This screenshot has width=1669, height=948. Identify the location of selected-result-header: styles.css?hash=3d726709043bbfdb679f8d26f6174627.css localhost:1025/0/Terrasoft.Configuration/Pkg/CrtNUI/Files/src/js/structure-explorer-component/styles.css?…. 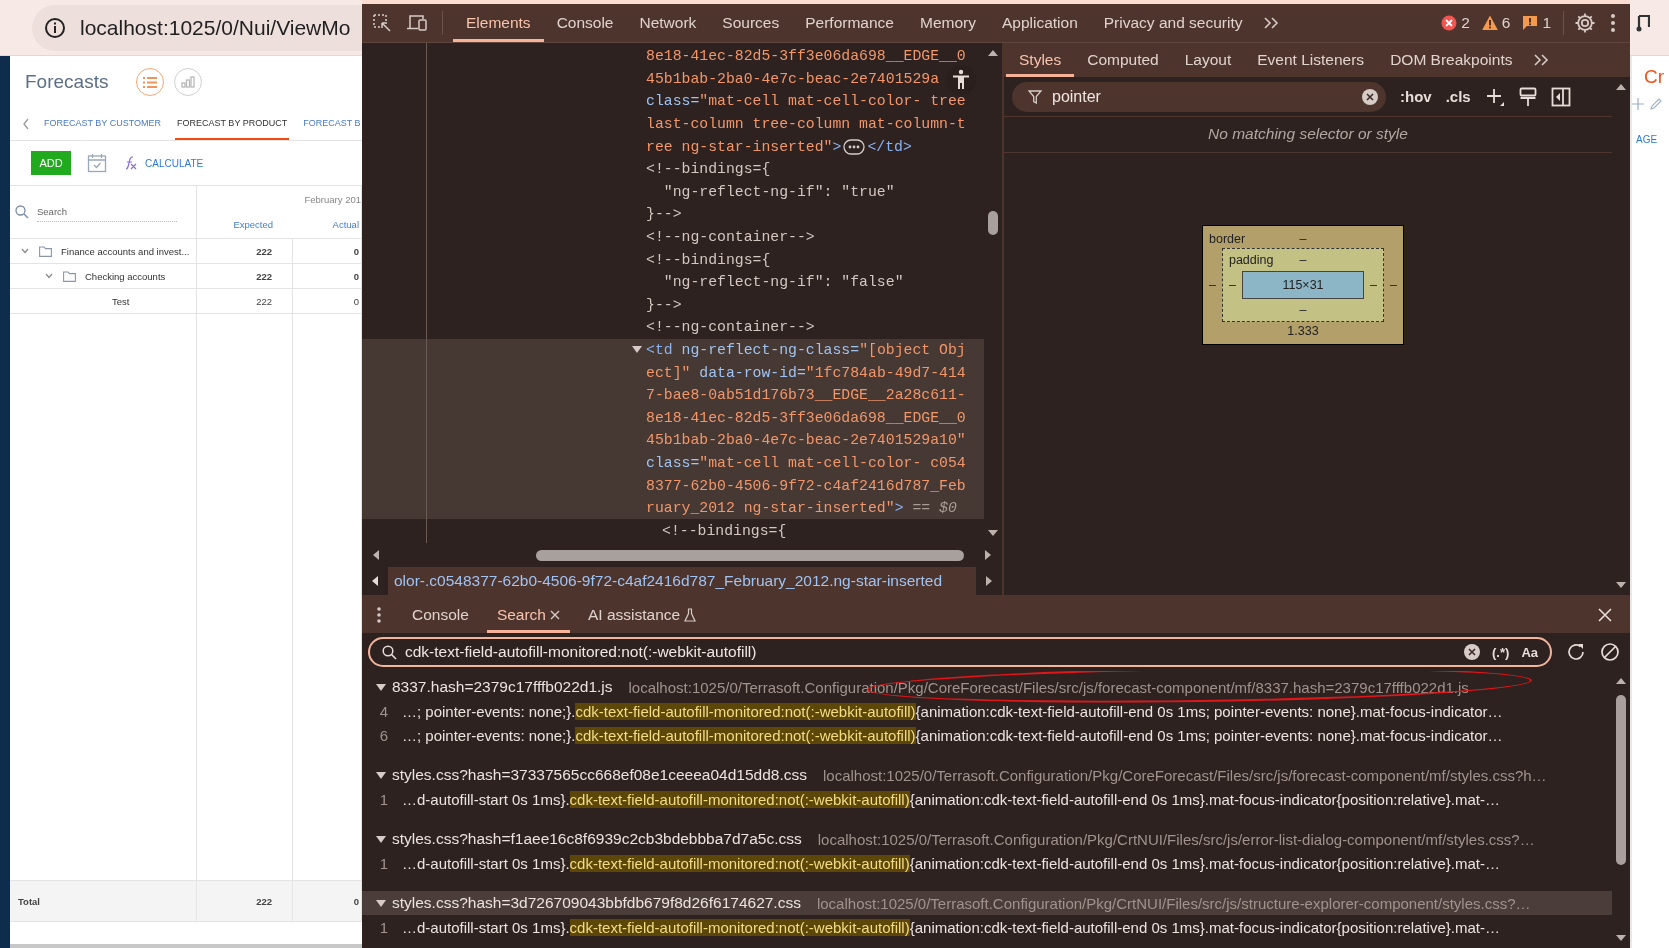
(987, 903).